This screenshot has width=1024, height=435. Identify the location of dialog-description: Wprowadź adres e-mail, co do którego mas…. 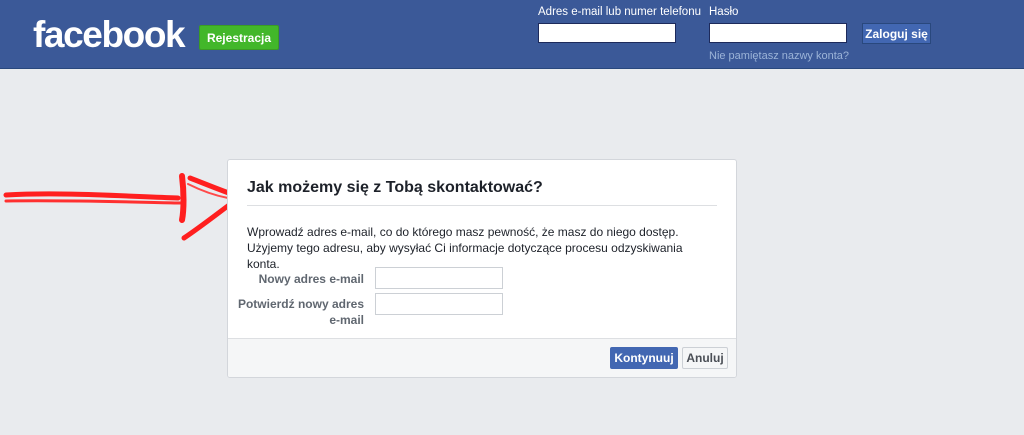
(465, 248).